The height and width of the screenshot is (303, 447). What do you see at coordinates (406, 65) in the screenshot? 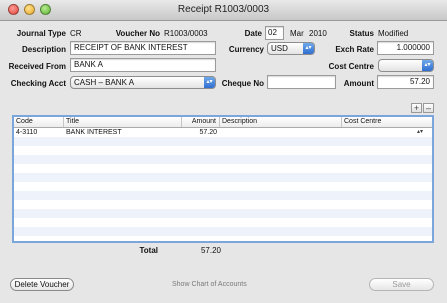
I see `cost-centre-popup: ▴▾` at bounding box center [406, 65].